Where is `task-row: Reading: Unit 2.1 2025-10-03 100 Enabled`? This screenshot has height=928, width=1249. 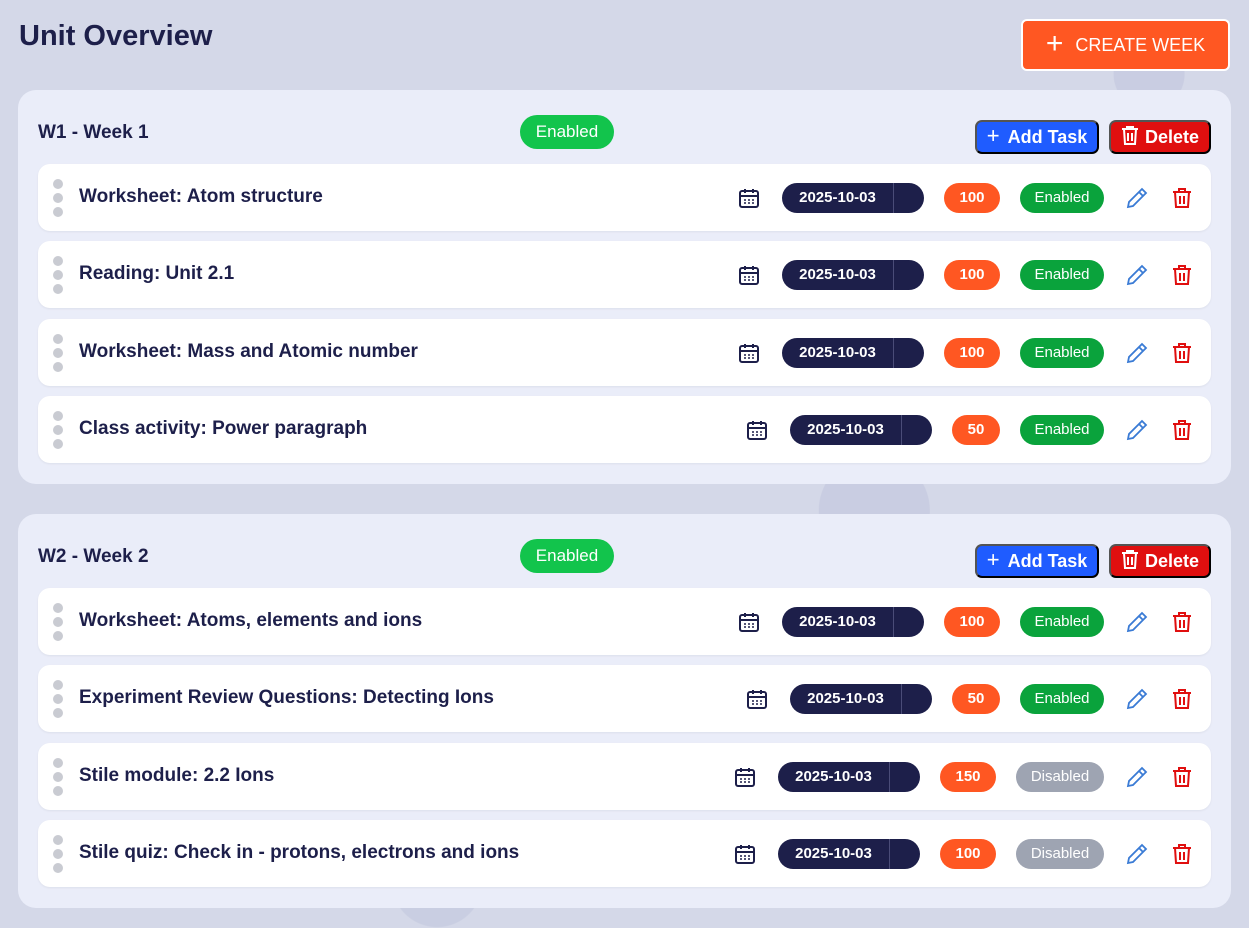
task-row: Reading: Unit 2.1 2025-10-03 100 Enabled is located at coordinates (624, 274).